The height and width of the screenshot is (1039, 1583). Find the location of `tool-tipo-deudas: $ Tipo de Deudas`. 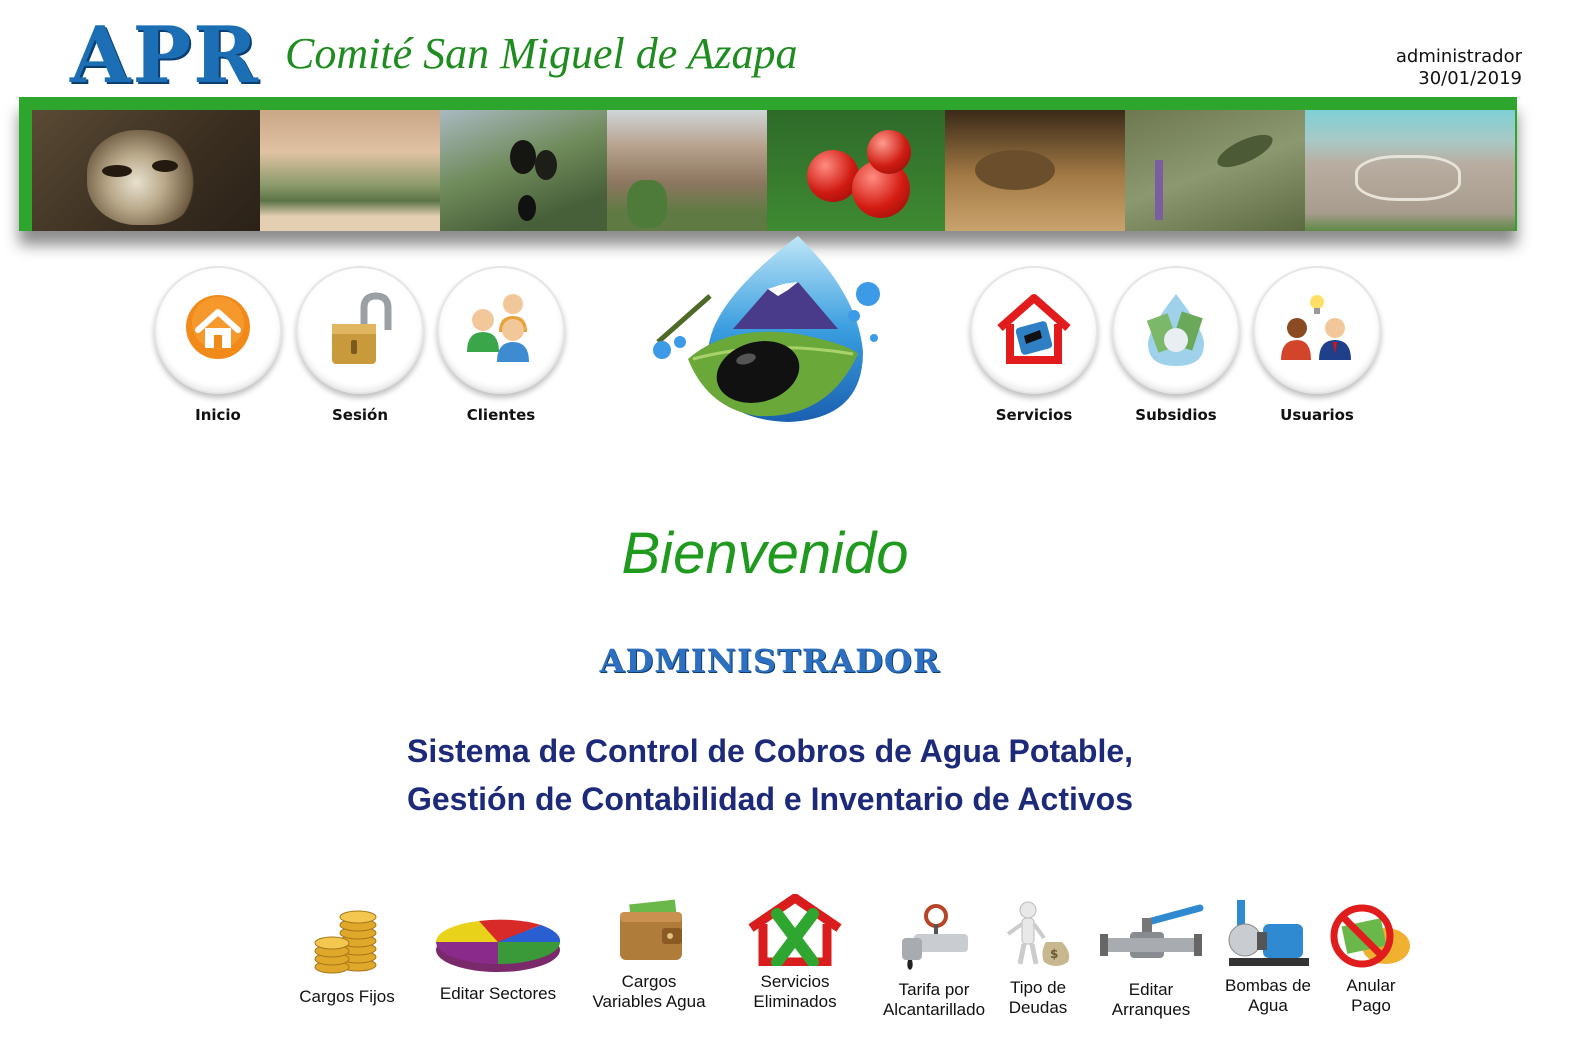

tool-tipo-deudas: $ Tipo de Deudas is located at coordinates (1038, 959).